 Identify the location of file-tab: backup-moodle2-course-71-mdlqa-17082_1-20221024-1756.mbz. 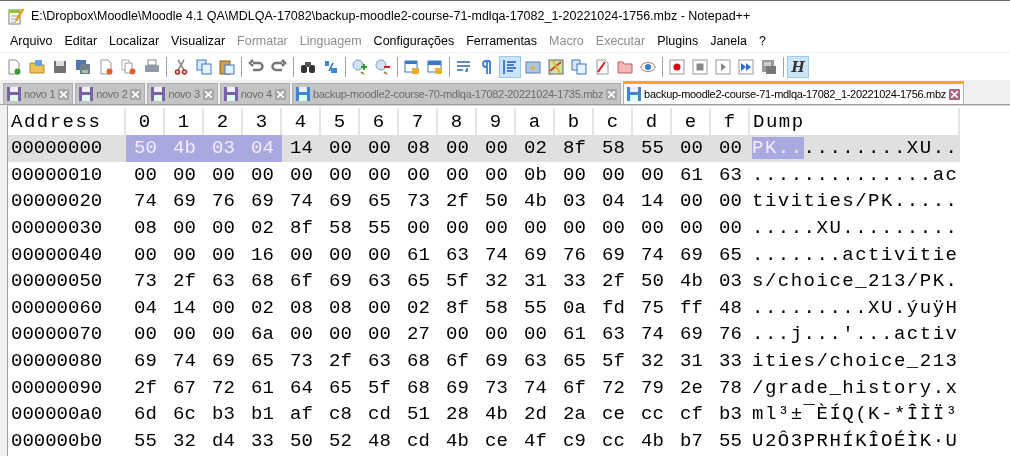
(793, 92).